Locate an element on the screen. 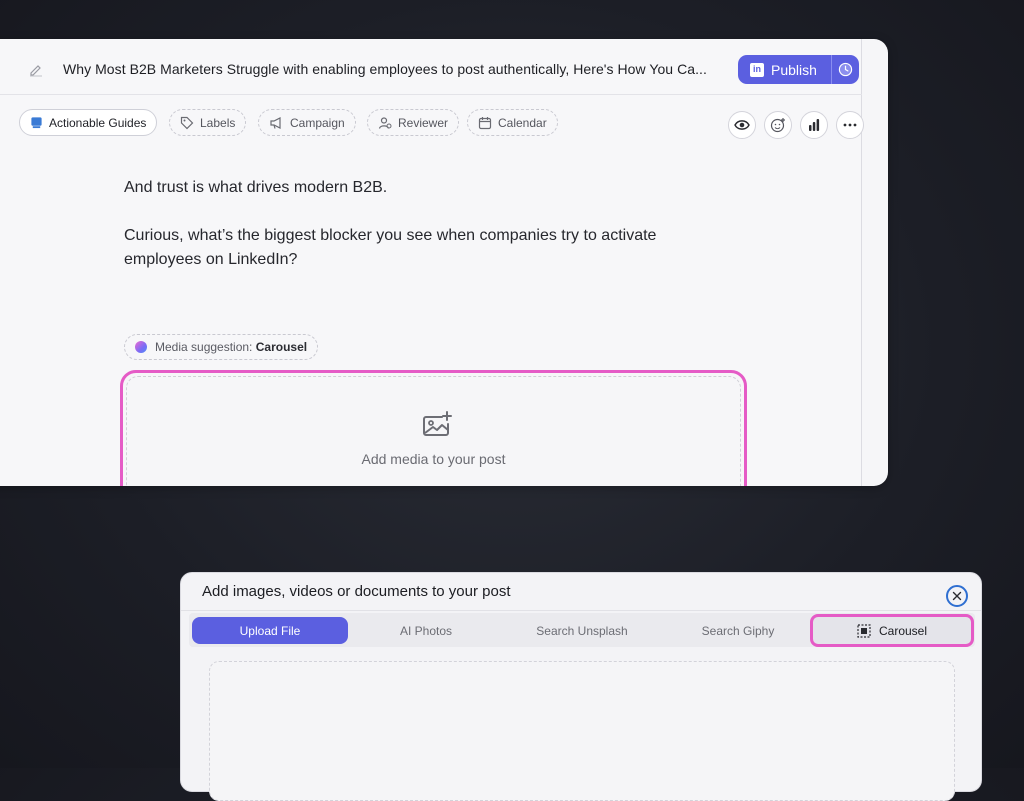  actionable-guides-chip: Actionable Guides is located at coordinates (88, 122).